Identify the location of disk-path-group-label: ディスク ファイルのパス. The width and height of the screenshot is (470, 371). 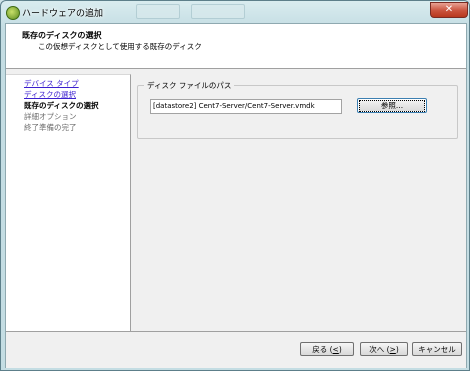
(189, 85).